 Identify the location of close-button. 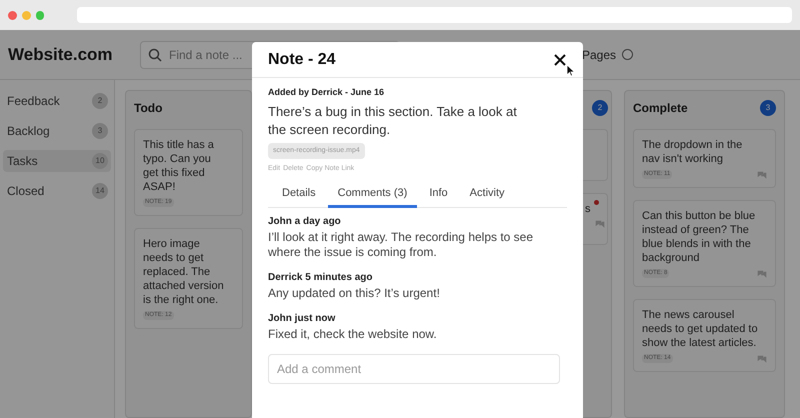
(560, 59).